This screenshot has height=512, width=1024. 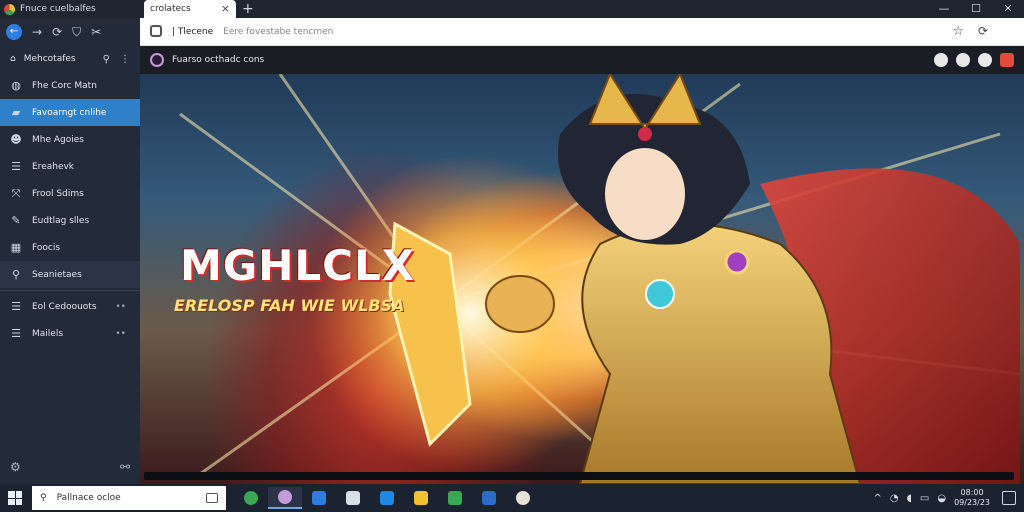 I want to click on share-icon: ⤧, so click(x=16, y=193).